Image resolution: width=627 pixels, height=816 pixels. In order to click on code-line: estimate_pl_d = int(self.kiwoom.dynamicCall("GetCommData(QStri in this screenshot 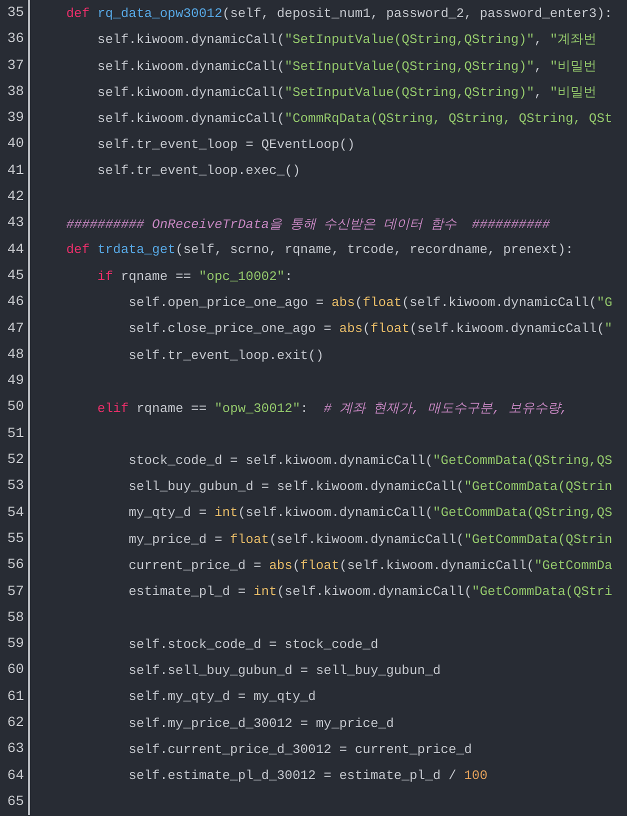, I will do `click(370, 592)`.